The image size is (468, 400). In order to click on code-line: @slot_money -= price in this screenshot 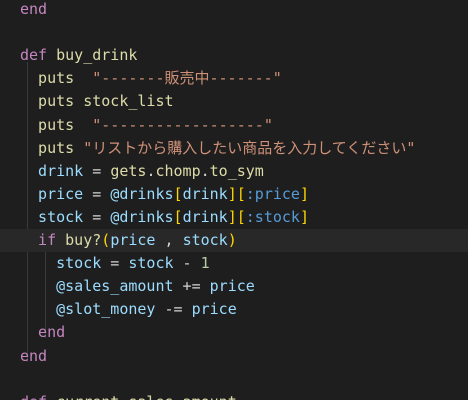, I will do `click(234, 309)`.